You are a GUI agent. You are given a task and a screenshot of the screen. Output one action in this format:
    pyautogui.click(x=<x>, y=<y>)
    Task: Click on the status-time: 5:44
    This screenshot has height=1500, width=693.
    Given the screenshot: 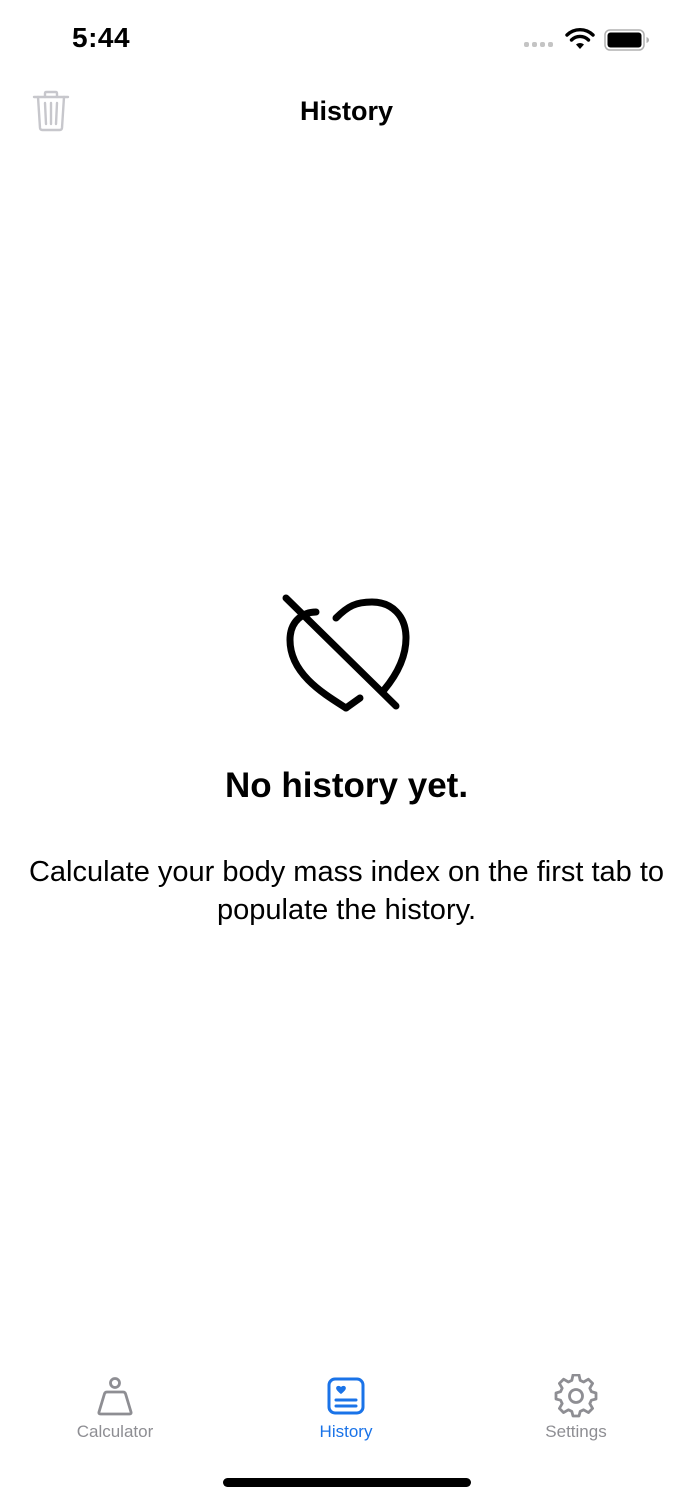 What is the action you would take?
    pyautogui.click(x=101, y=37)
    